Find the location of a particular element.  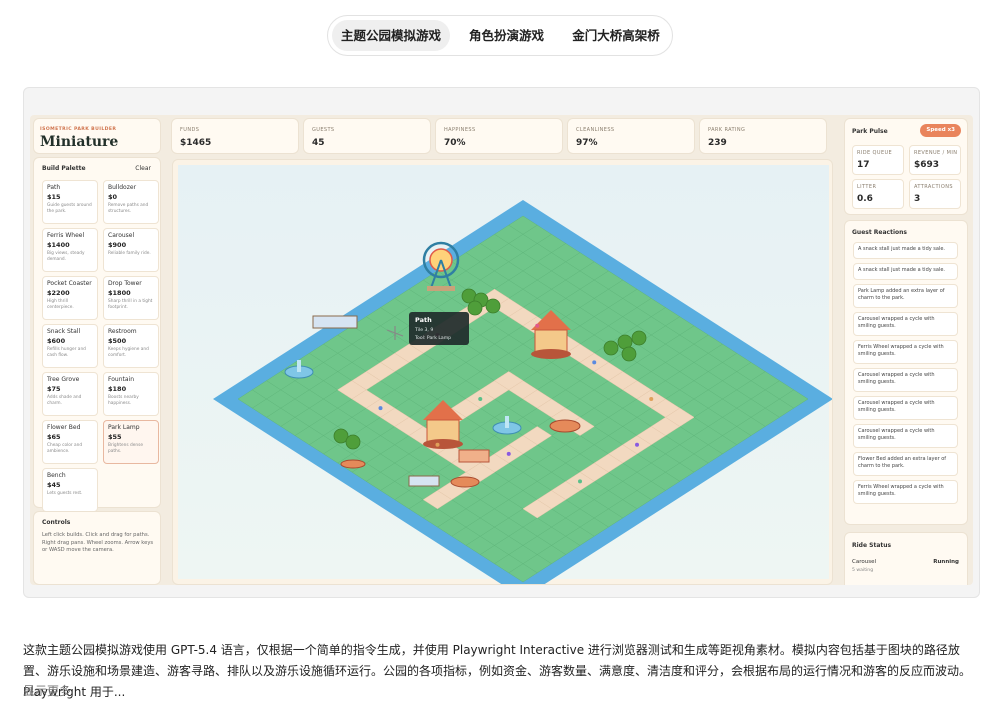

palette-item: Park Lamp $55 Brightens dense paths. is located at coordinates (131, 442).